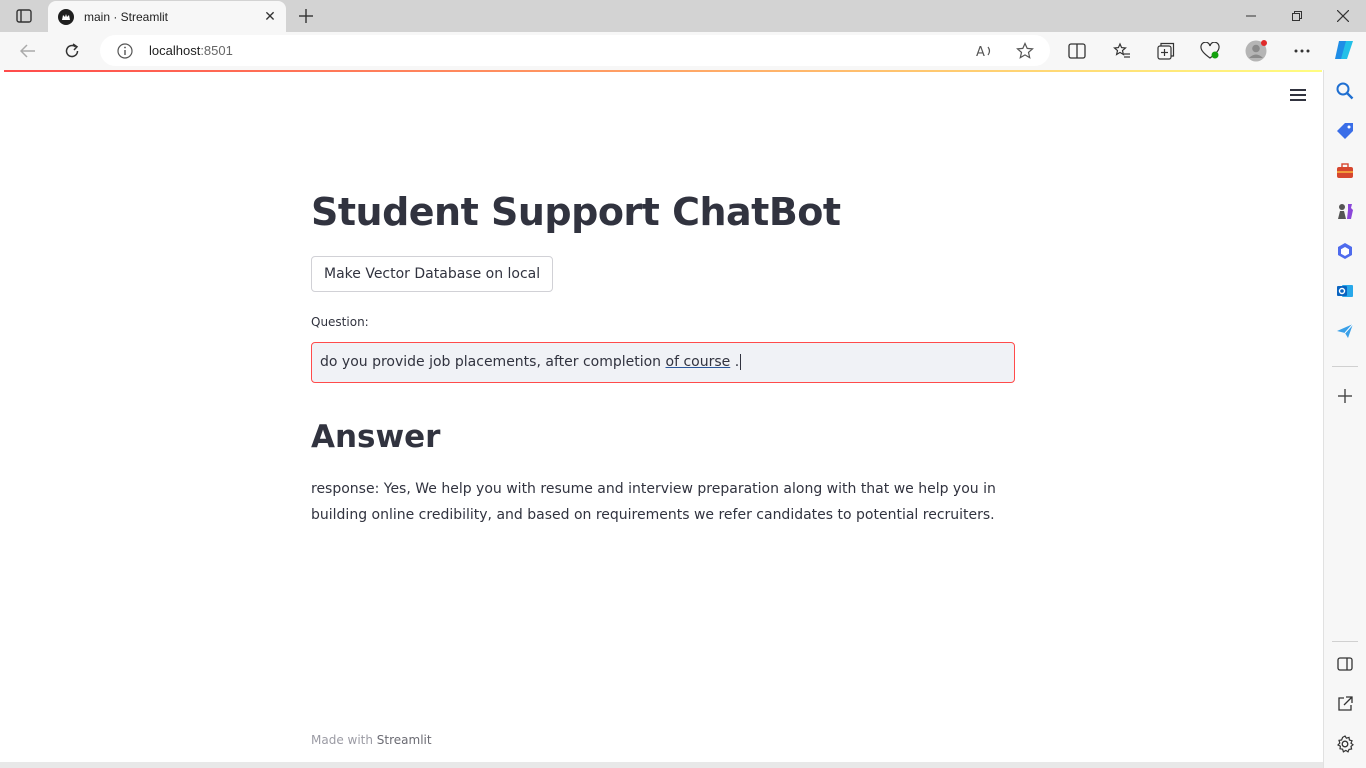 This screenshot has height=768, width=1366. Describe the element at coordinates (1345, 91) in the screenshot. I see `search-icon` at that location.